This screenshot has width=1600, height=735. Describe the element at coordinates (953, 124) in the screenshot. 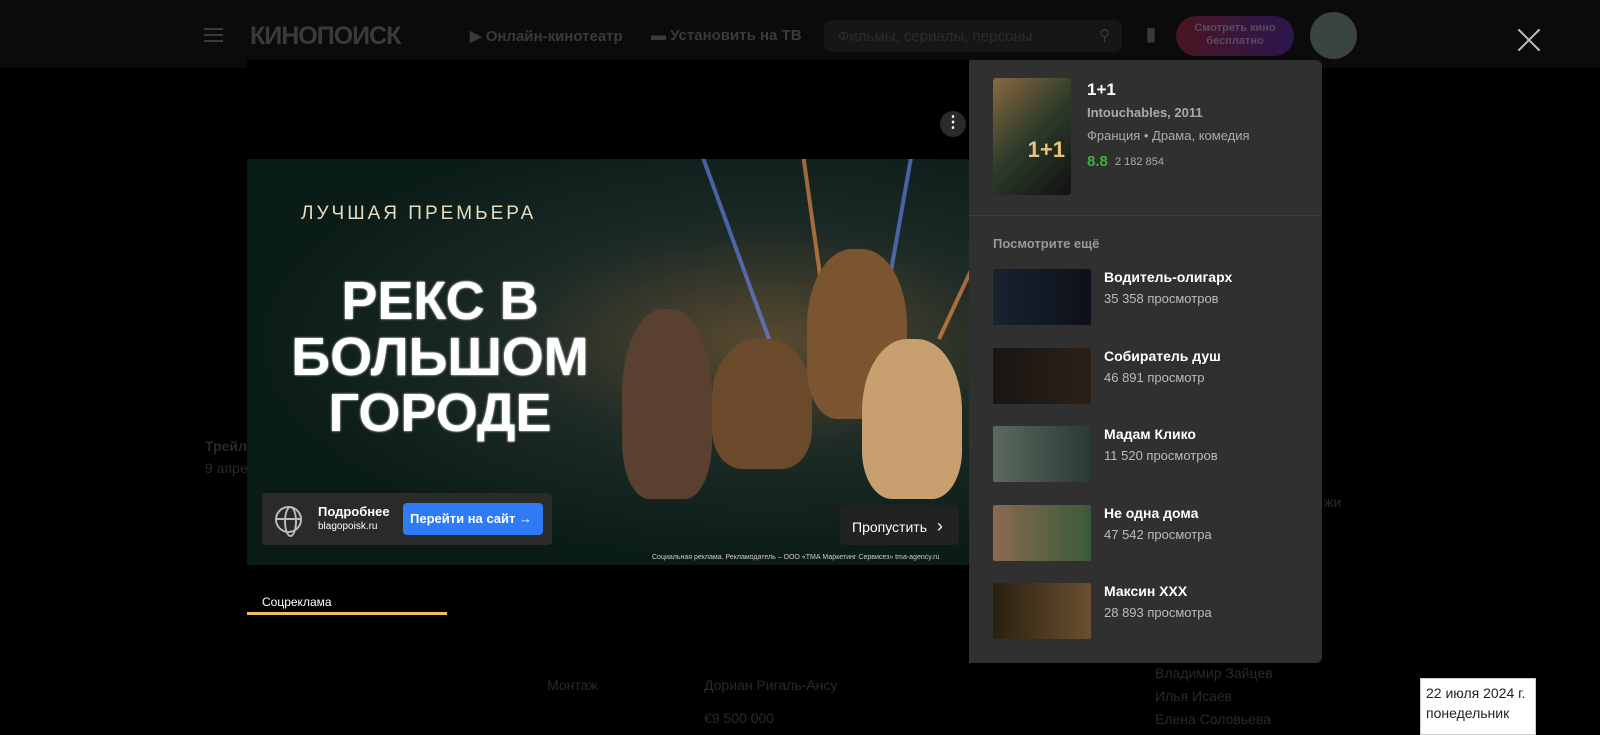

I see `more-options-icon: ⋮` at that location.